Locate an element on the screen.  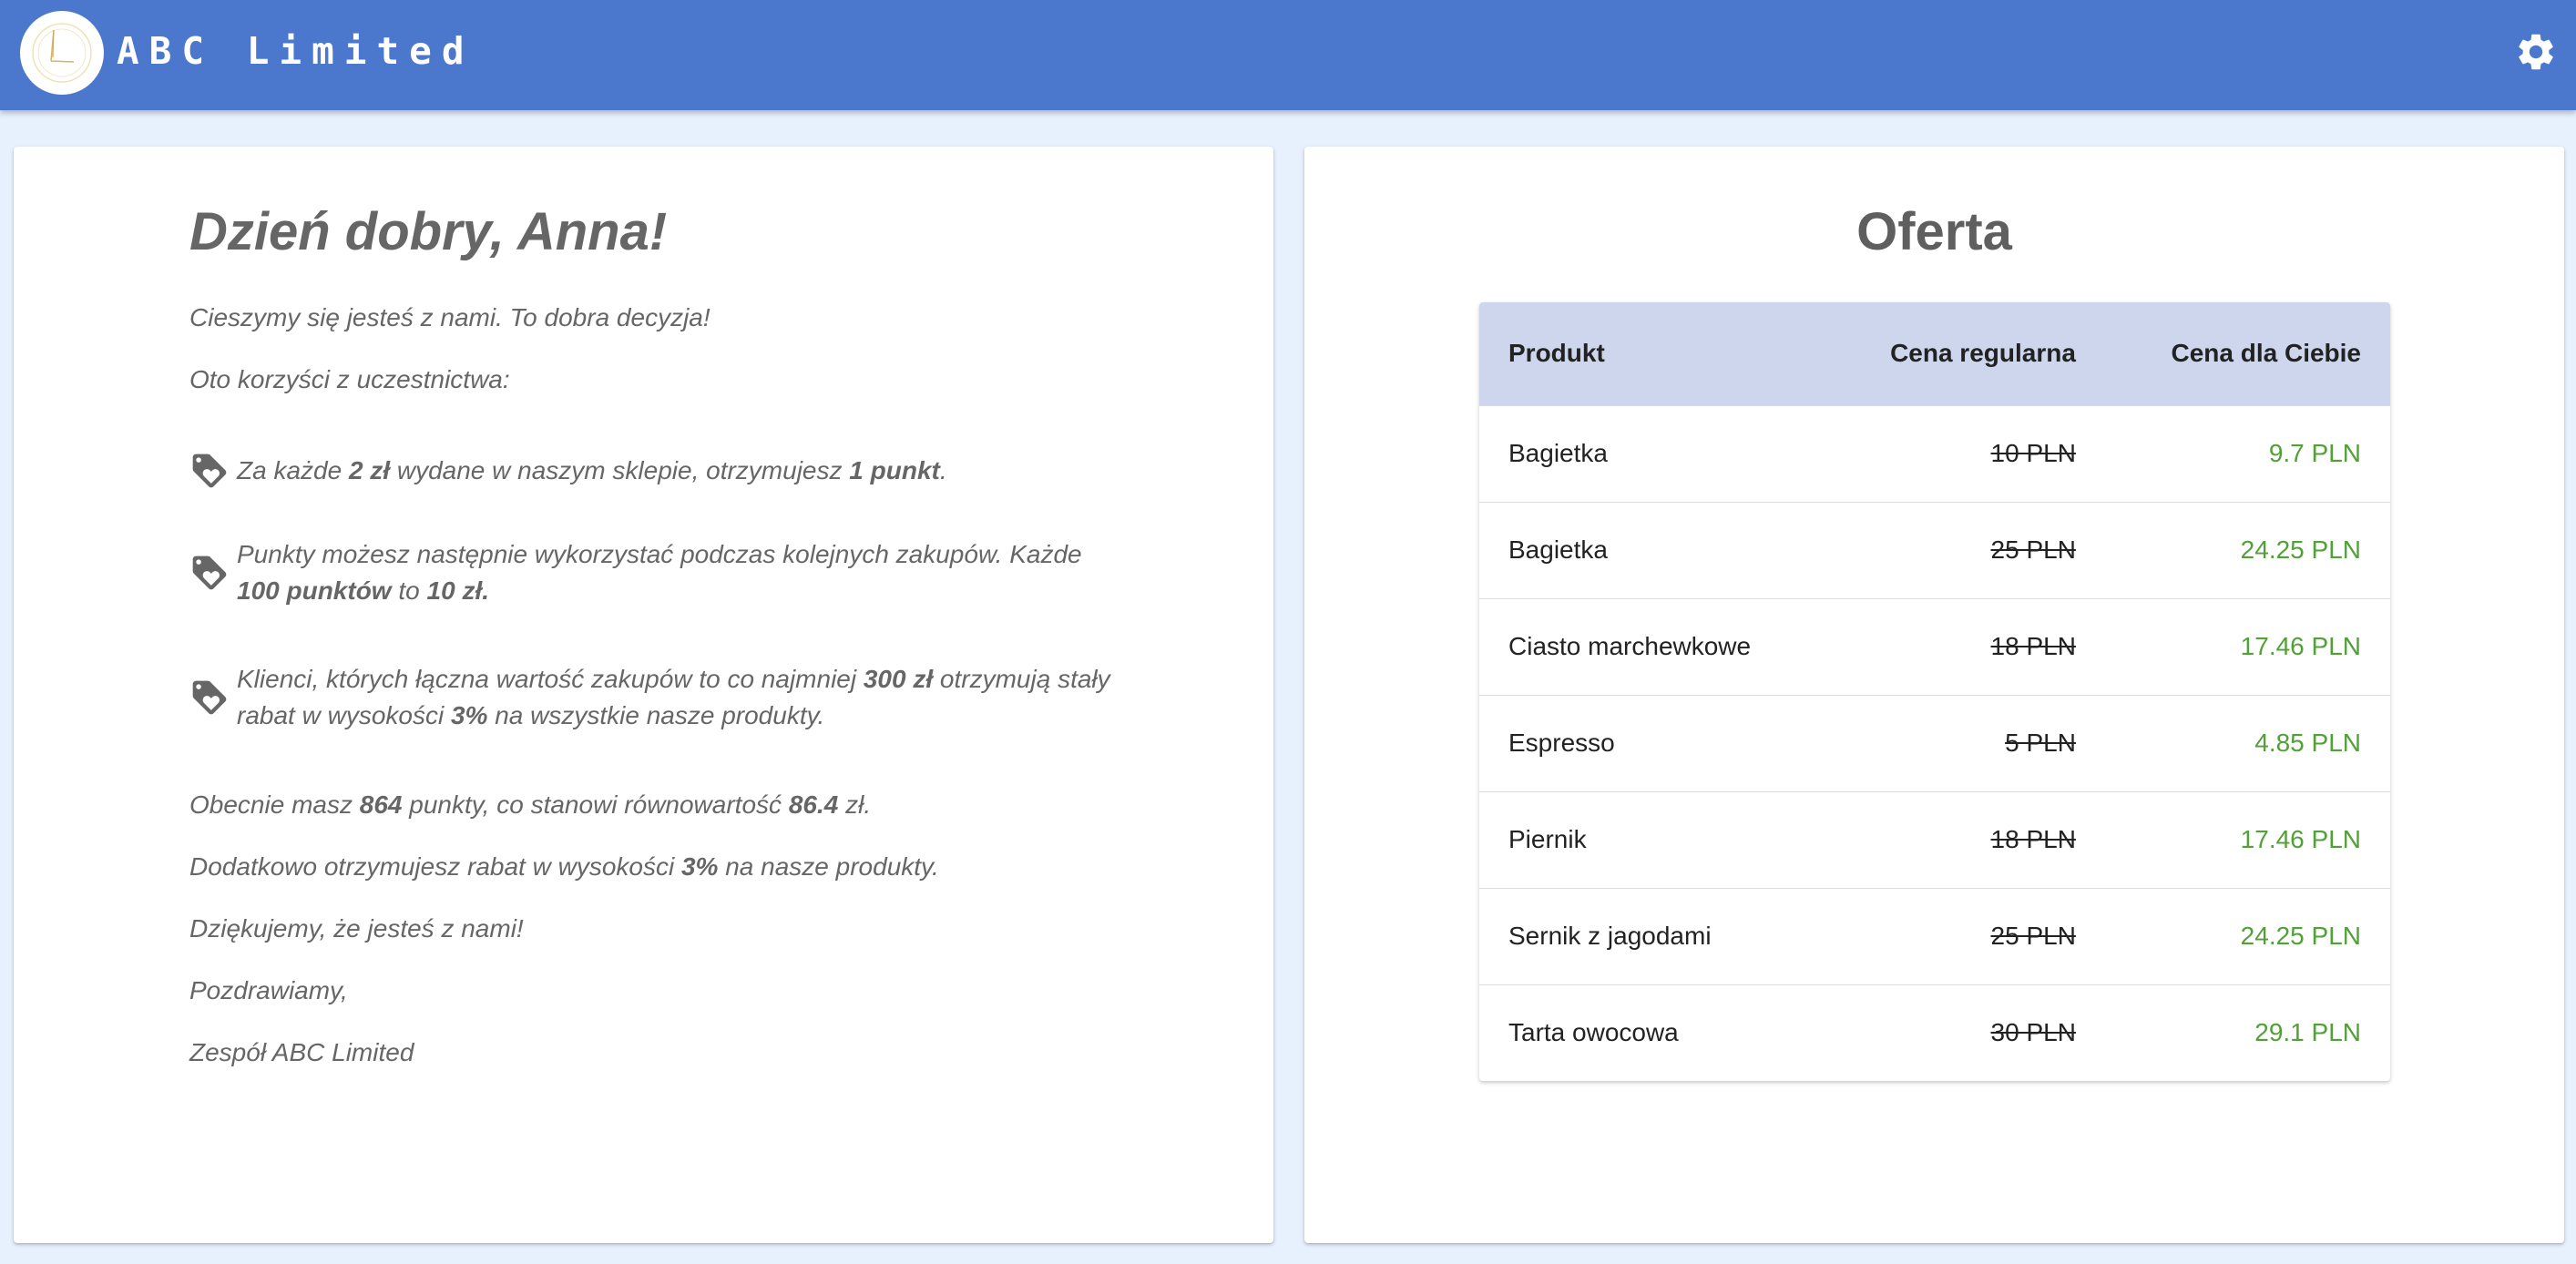
table-row: Piernik 18 PLN 17.46 PLN is located at coordinates (1935, 839).